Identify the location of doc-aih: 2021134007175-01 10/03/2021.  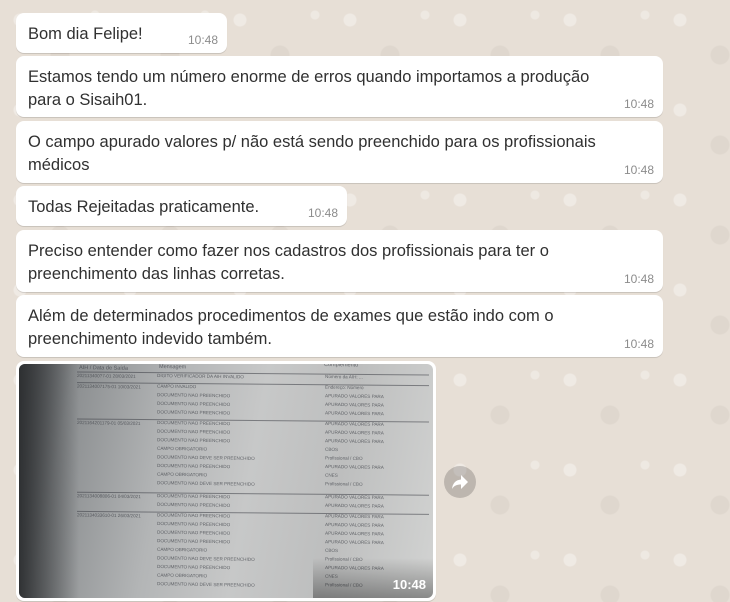
(109, 387).